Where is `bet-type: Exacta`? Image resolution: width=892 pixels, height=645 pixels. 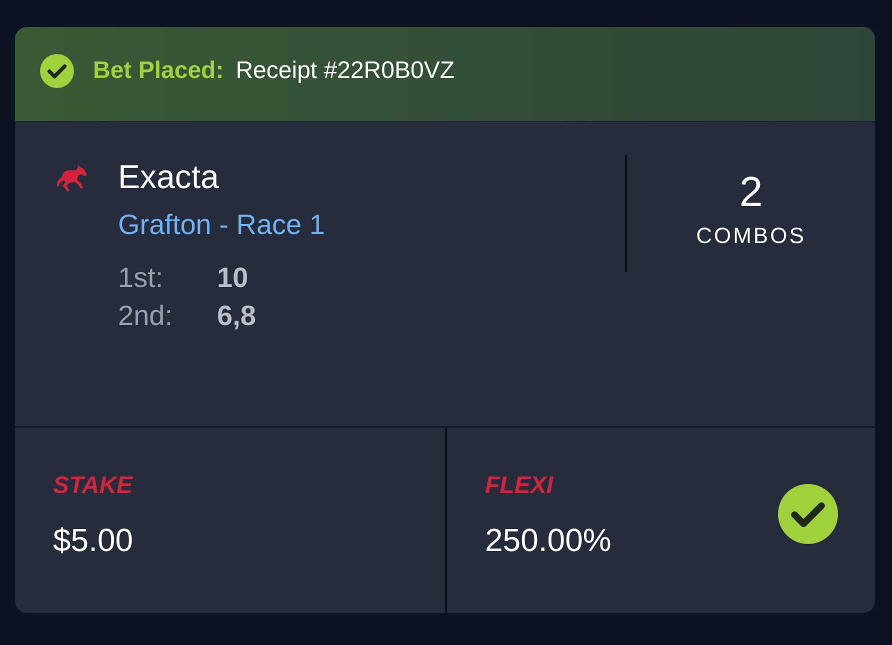
bet-type: Exacta is located at coordinates (169, 177).